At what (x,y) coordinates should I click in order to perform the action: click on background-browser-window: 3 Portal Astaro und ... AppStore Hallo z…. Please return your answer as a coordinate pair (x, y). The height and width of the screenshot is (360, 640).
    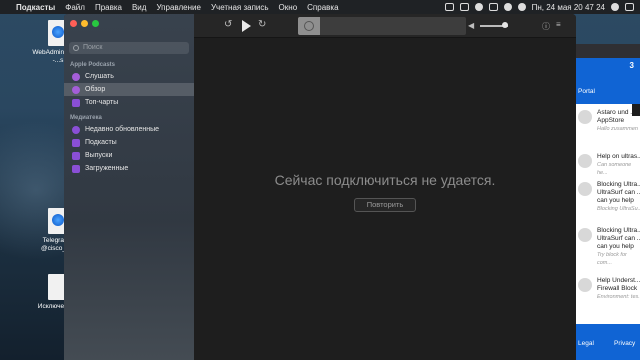
    Looking at the image, I should click on (608, 202).